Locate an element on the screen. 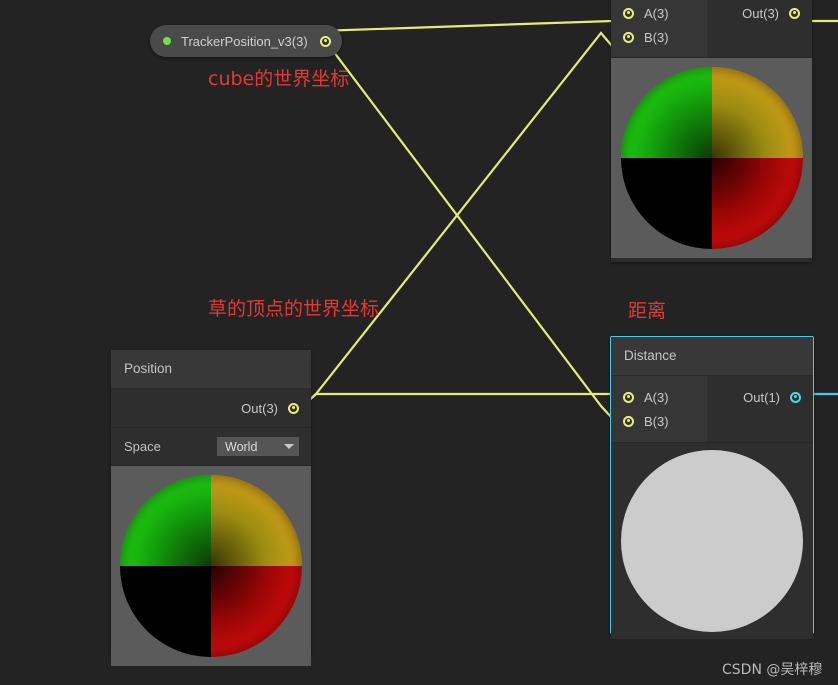  property-type-dot is located at coordinates (167, 41).